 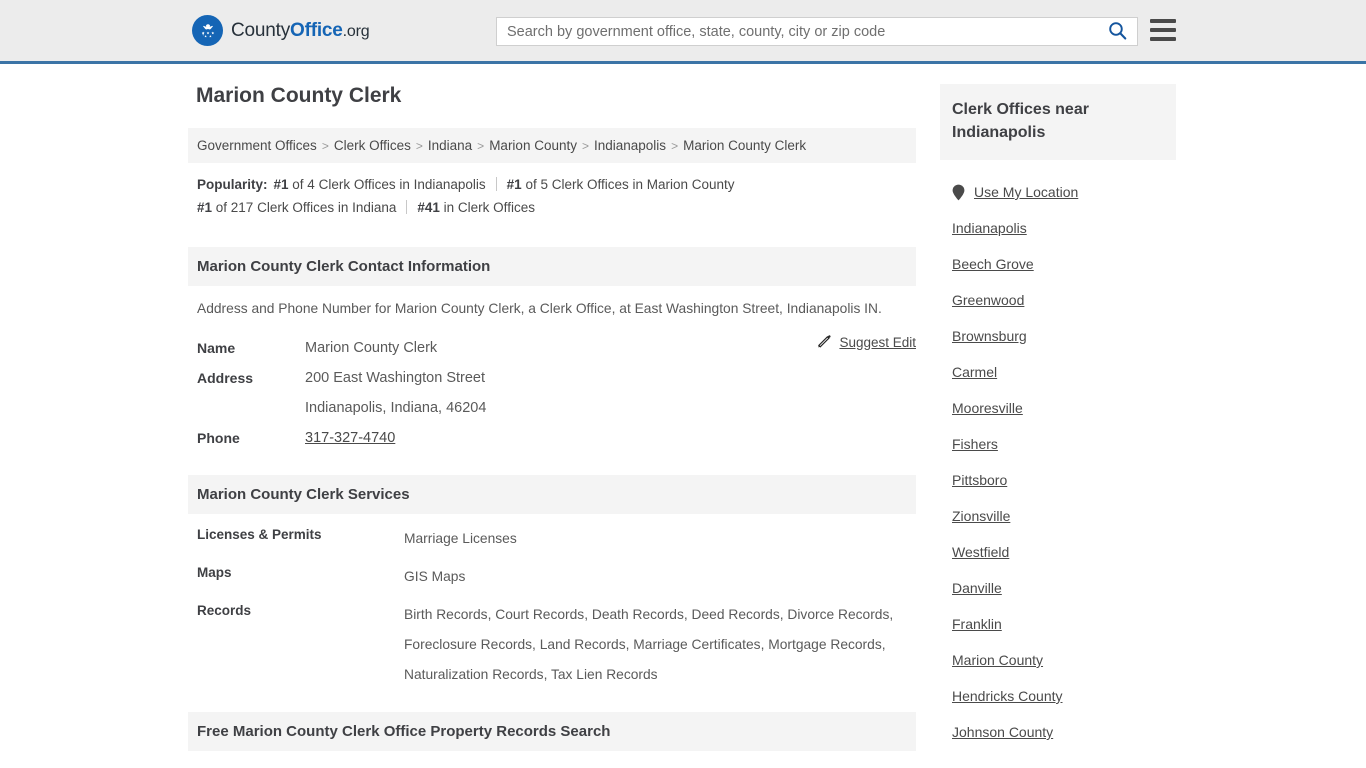 I want to click on contact-key-name: Name, so click(x=216, y=348).